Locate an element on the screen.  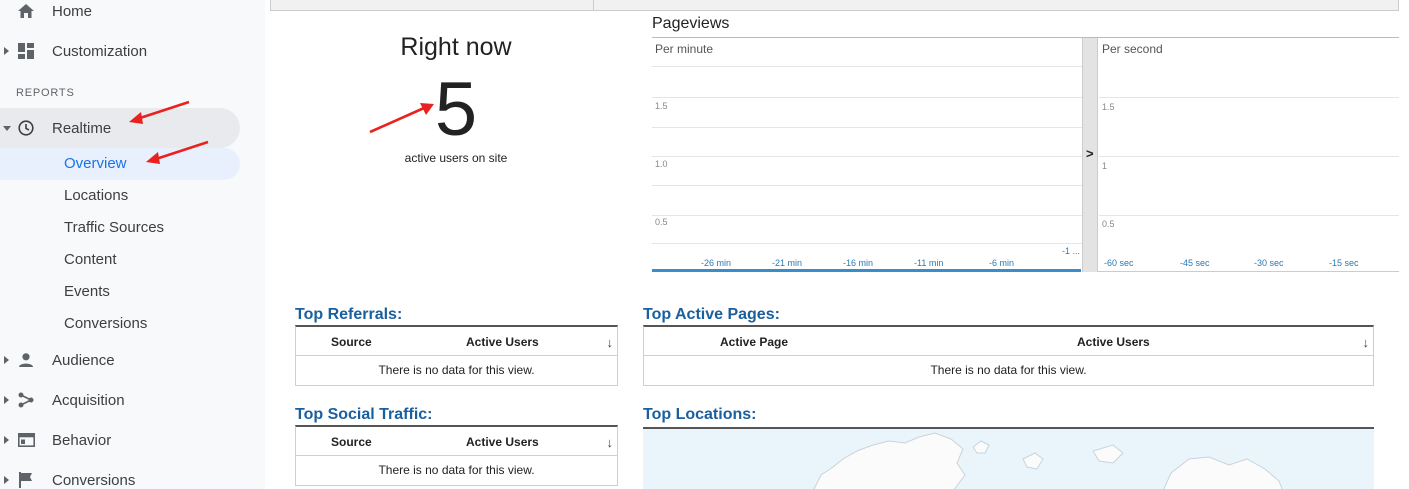
nav-home: Home is located at coordinates (120, 13).